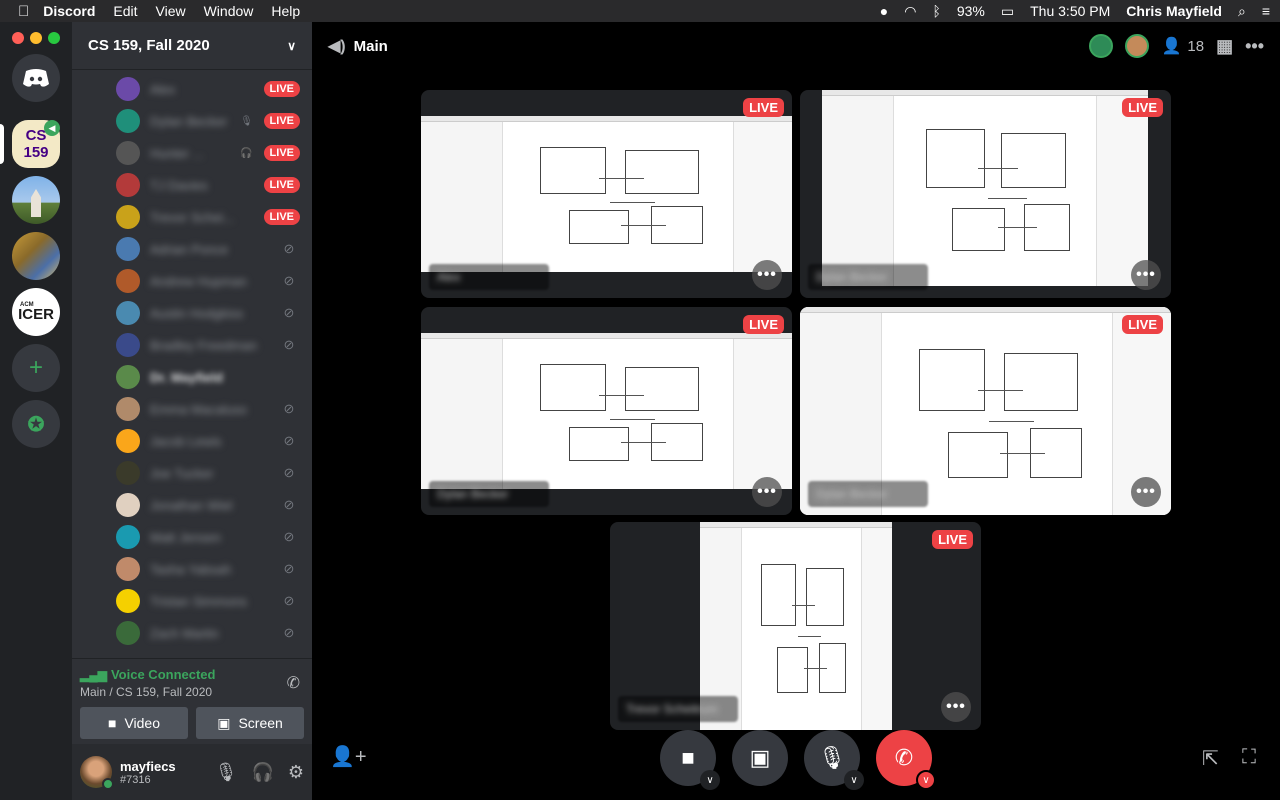  What do you see at coordinates (985, 188) in the screenshot?
I see `shared-screen` at bounding box center [985, 188].